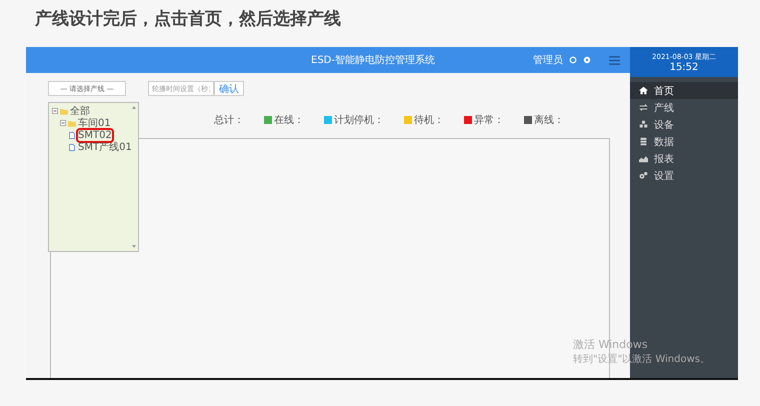  I want to click on time-text: 15:52, so click(684, 67).